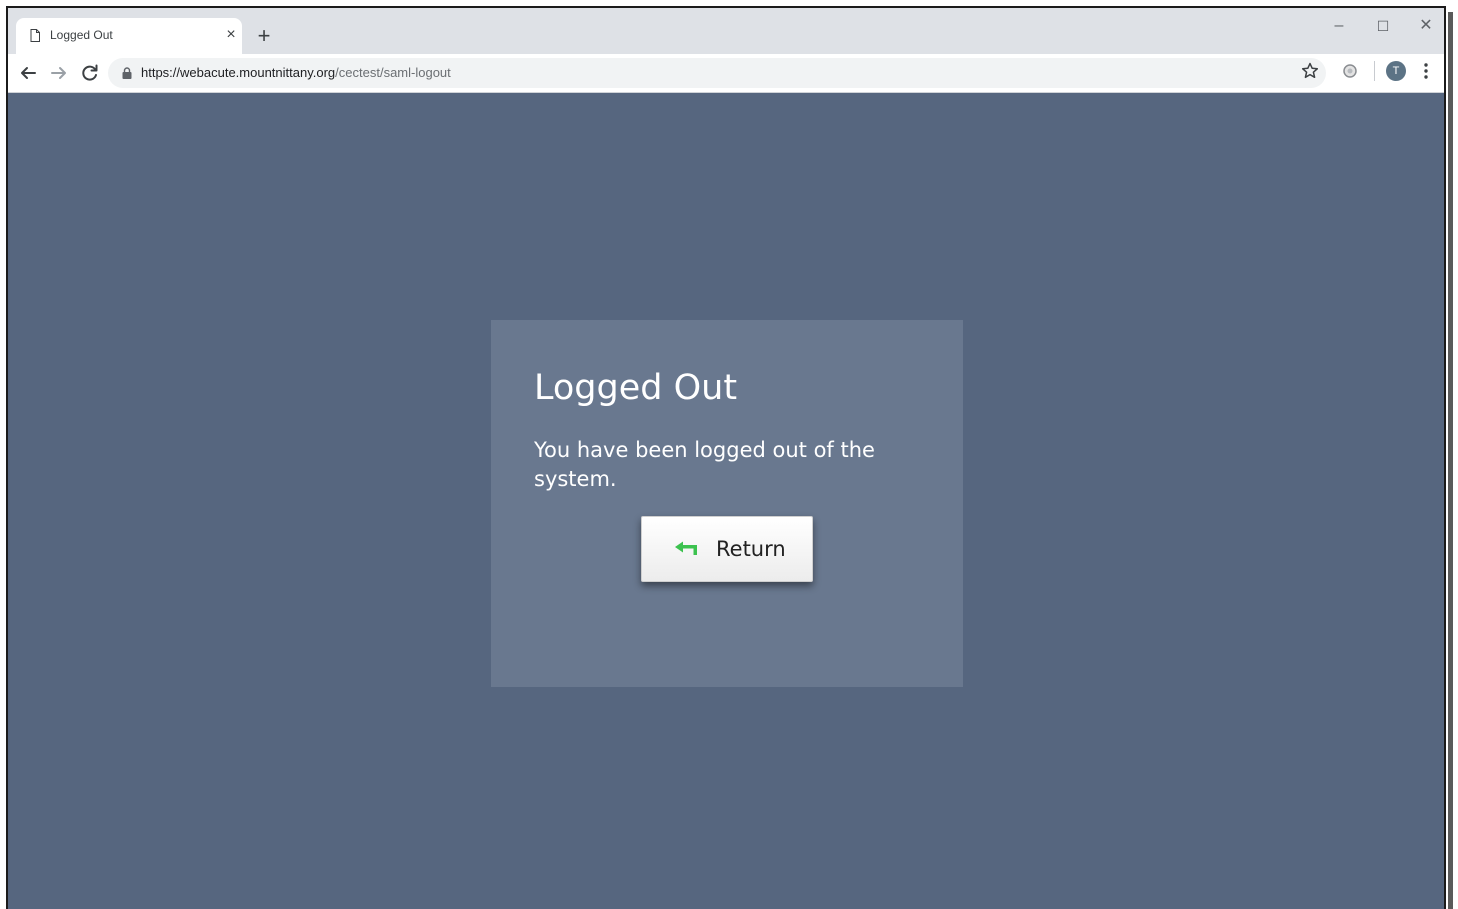 The image size is (1458, 909). What do you see at coordinates (1374, 71) in the screenshot?
I see `toolbar-divider` at bounding box center [1374, 71].